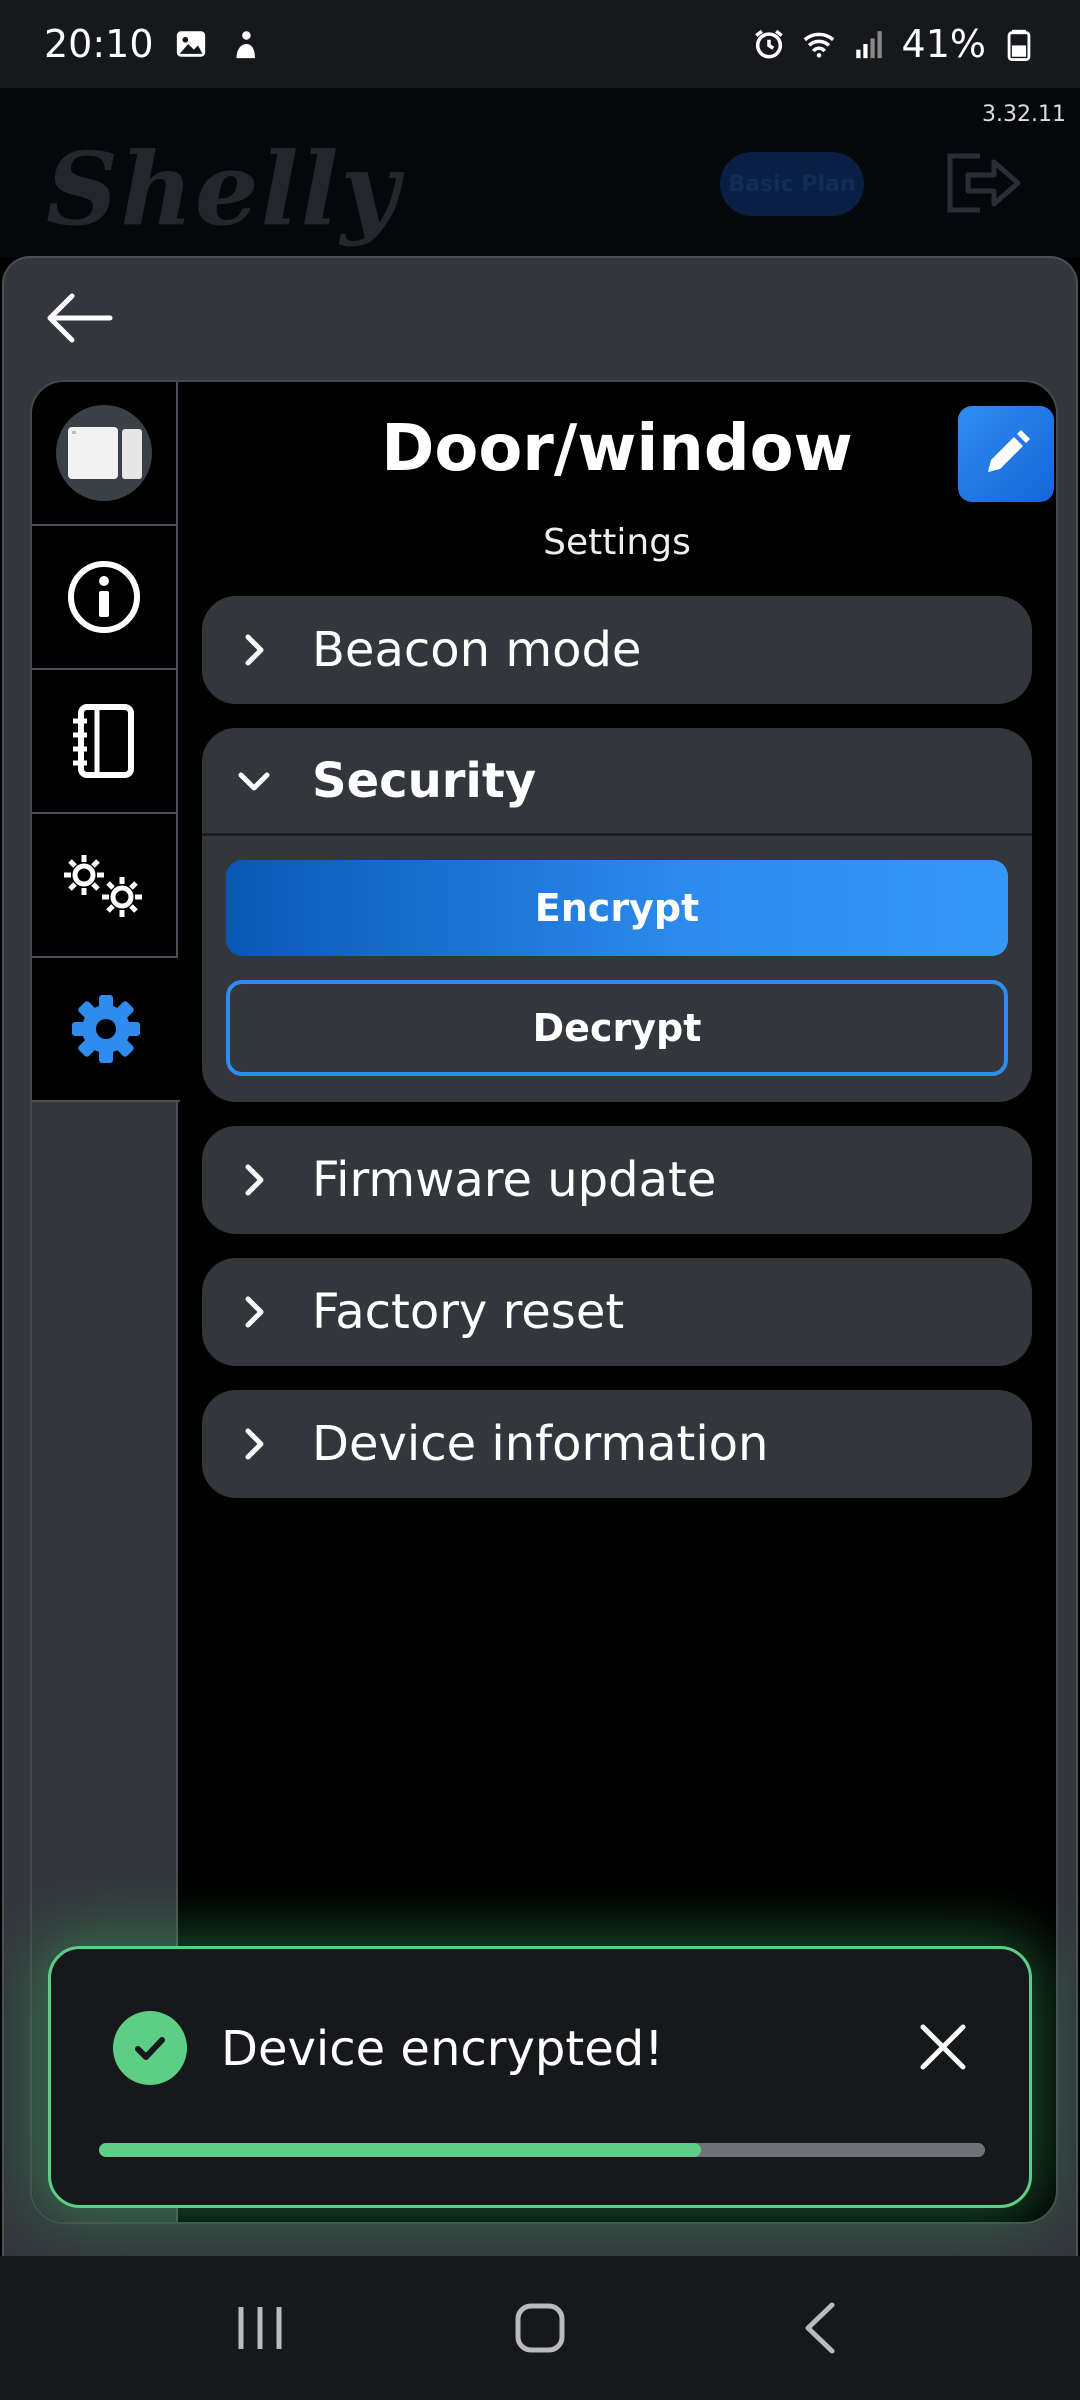 The width and height of the screenshot is (1080, 2400). Describe the element at coordinates (1009, 451) in the screenshot. I see `pencil-icon` at that location.